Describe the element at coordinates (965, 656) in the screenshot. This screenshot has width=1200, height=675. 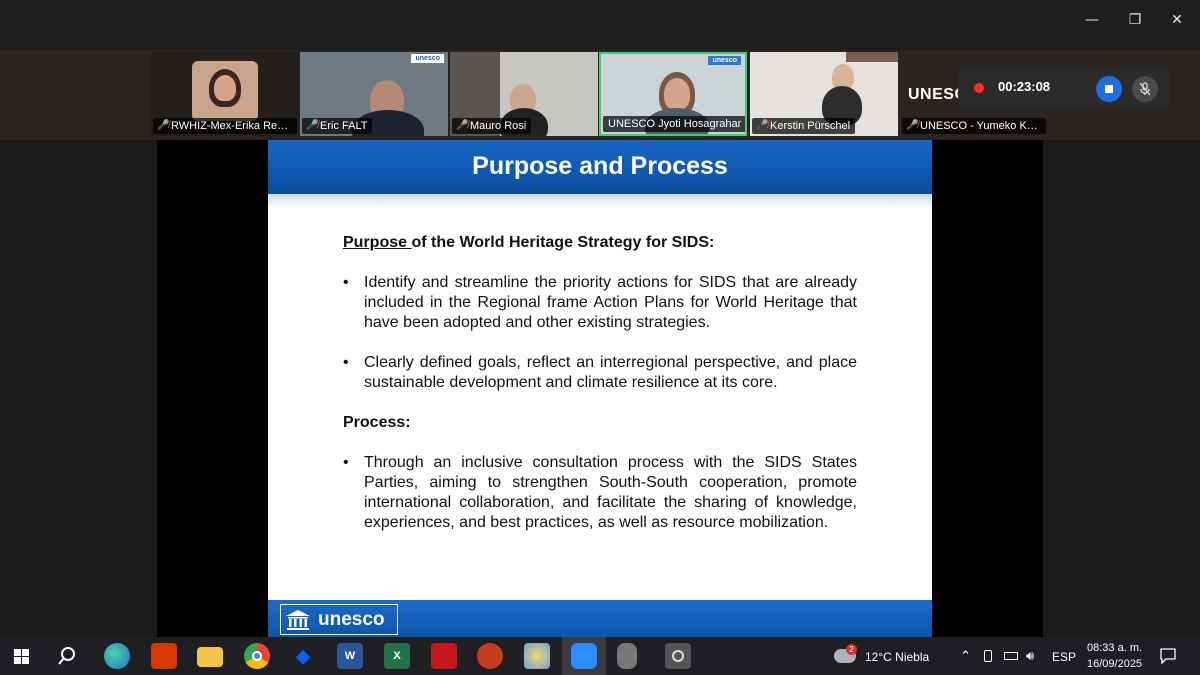
I see `chevron-up-icon: ⌃` at that location.